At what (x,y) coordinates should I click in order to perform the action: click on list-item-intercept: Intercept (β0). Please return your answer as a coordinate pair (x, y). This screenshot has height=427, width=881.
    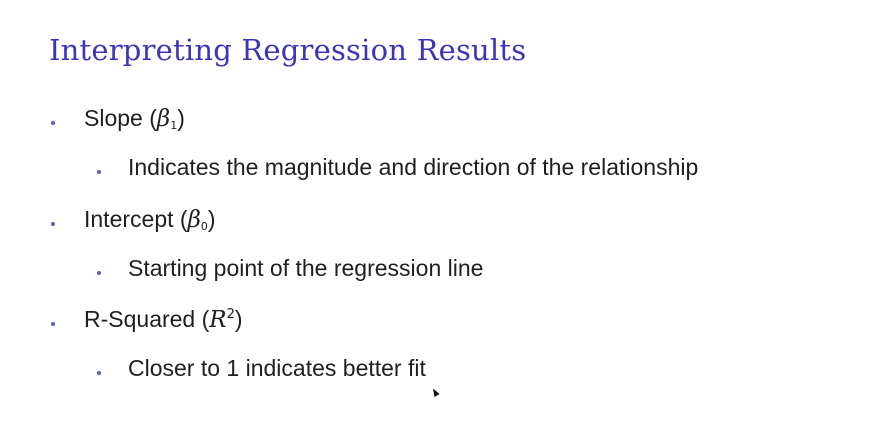
    Looking at the image, I should click on (150, 219).